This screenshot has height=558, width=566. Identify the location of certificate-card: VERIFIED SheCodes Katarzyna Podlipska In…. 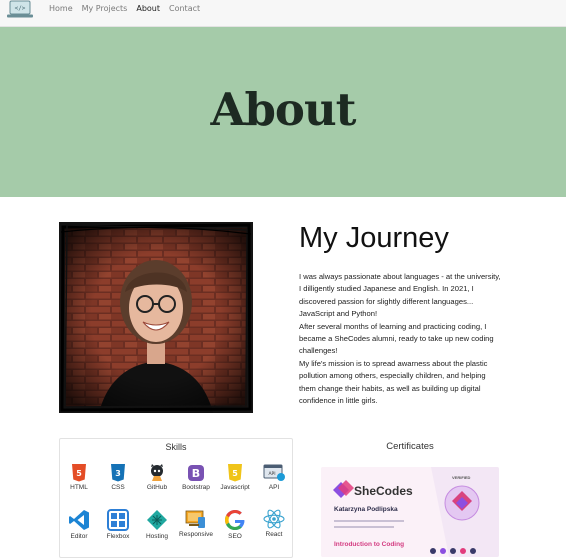
(410, 512).